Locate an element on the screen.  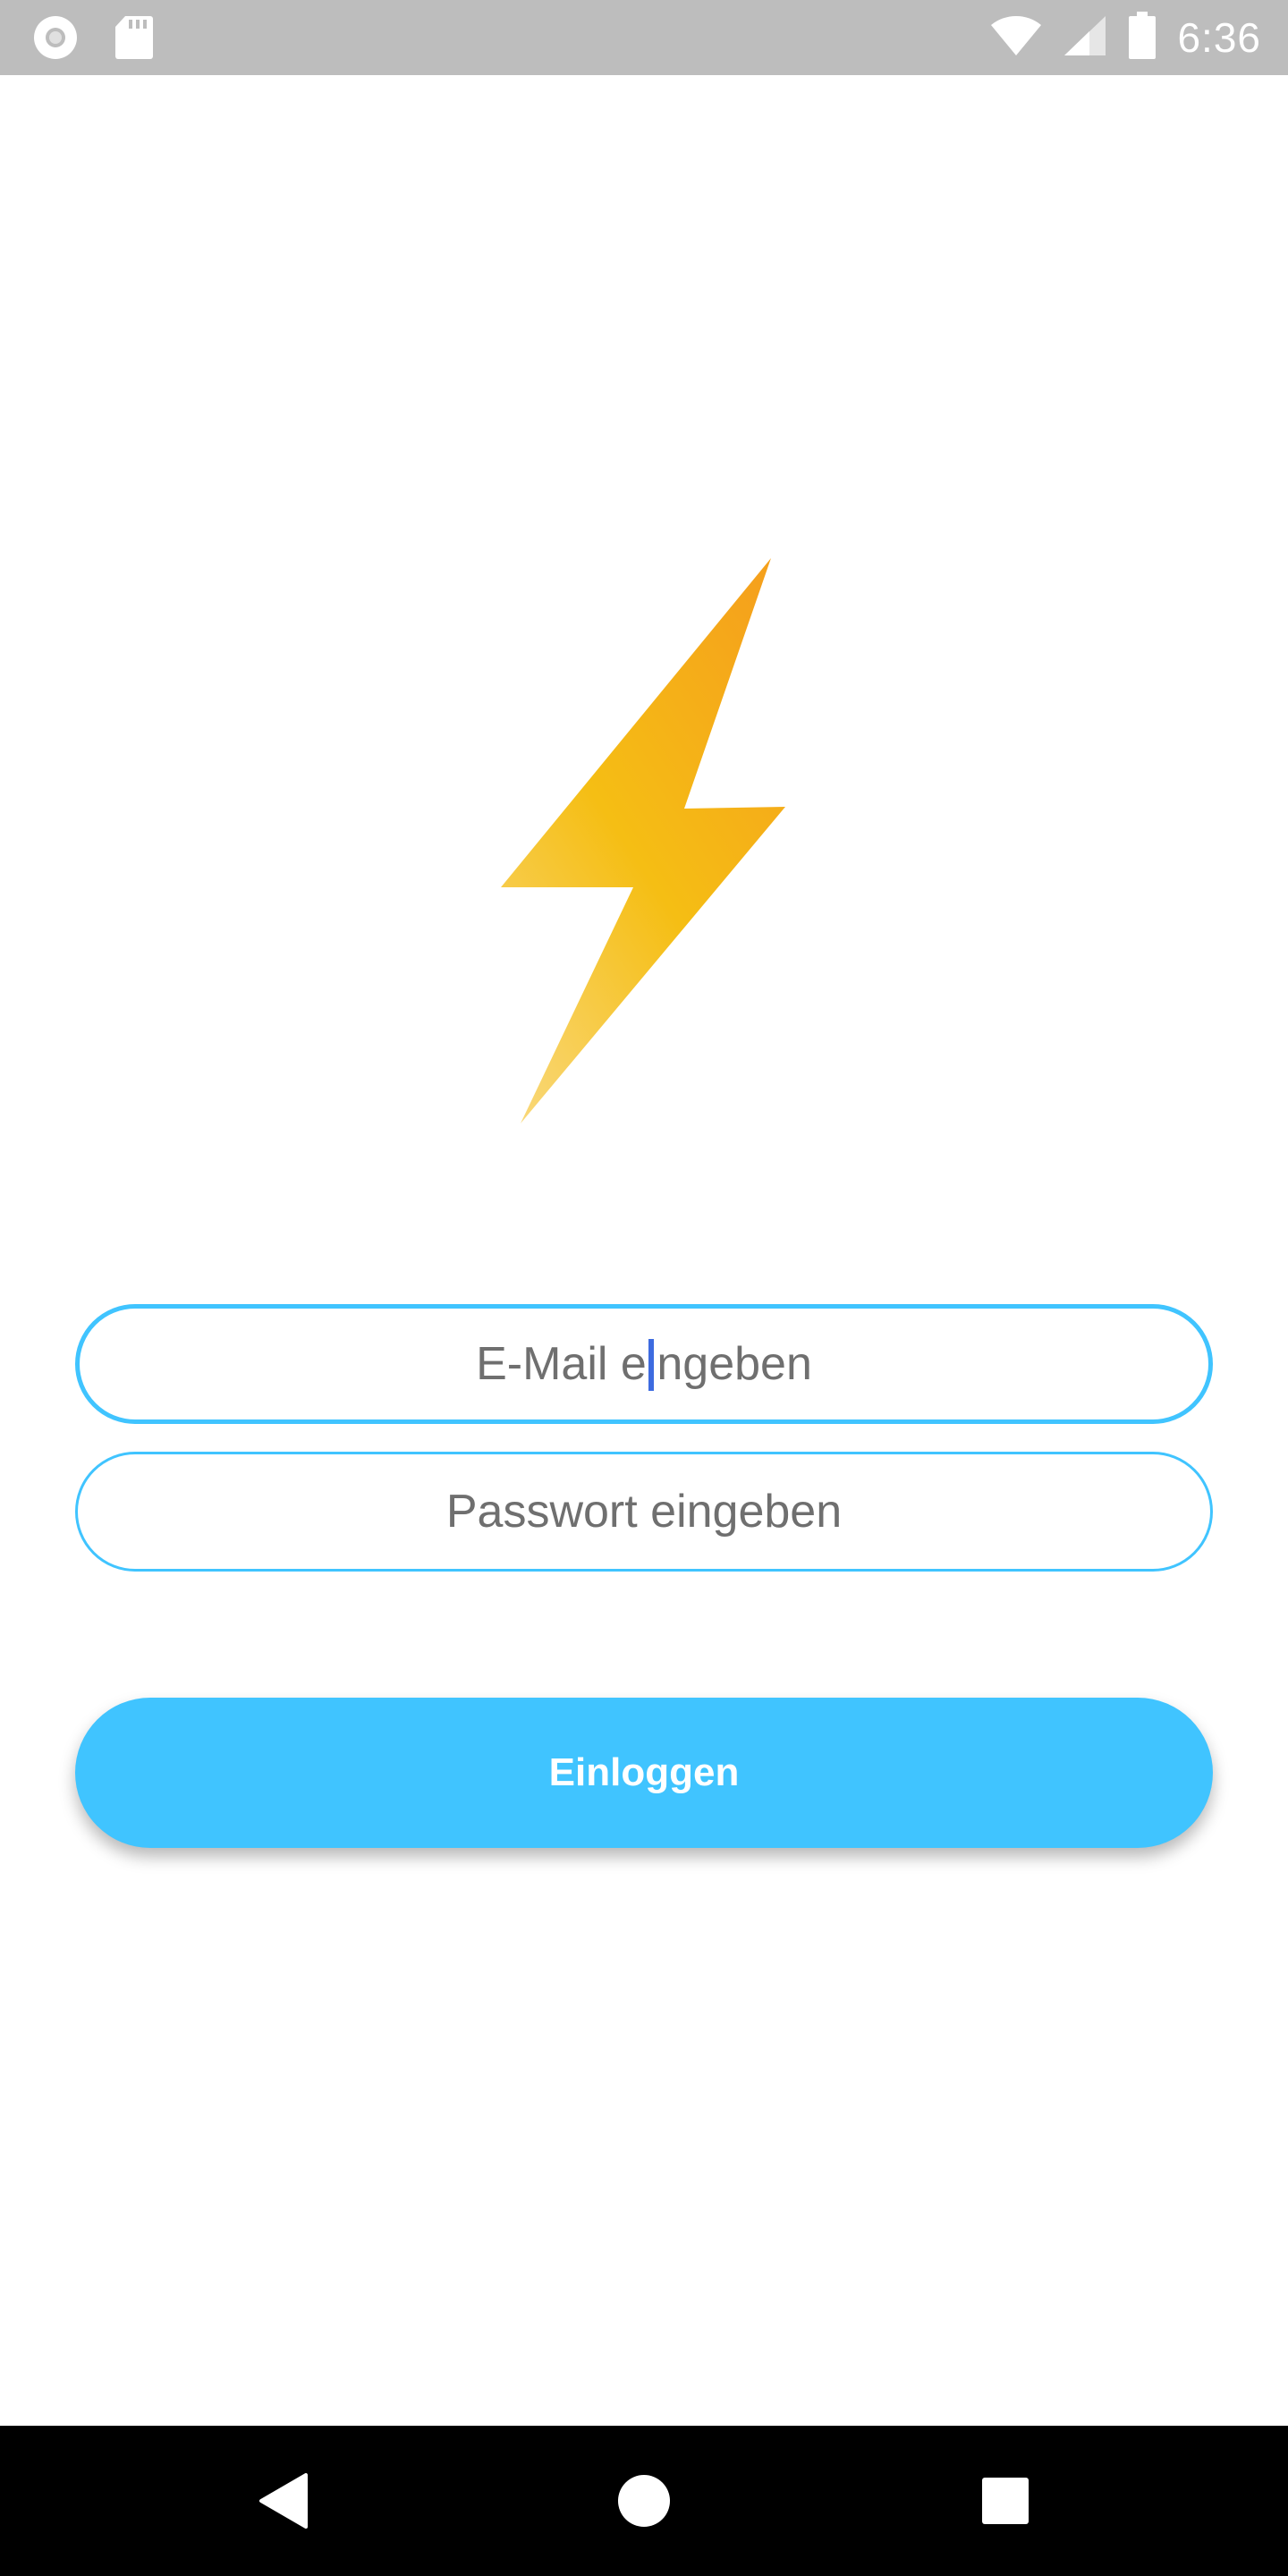
login-button: Einloggen is located at coordinates (644, 1773).